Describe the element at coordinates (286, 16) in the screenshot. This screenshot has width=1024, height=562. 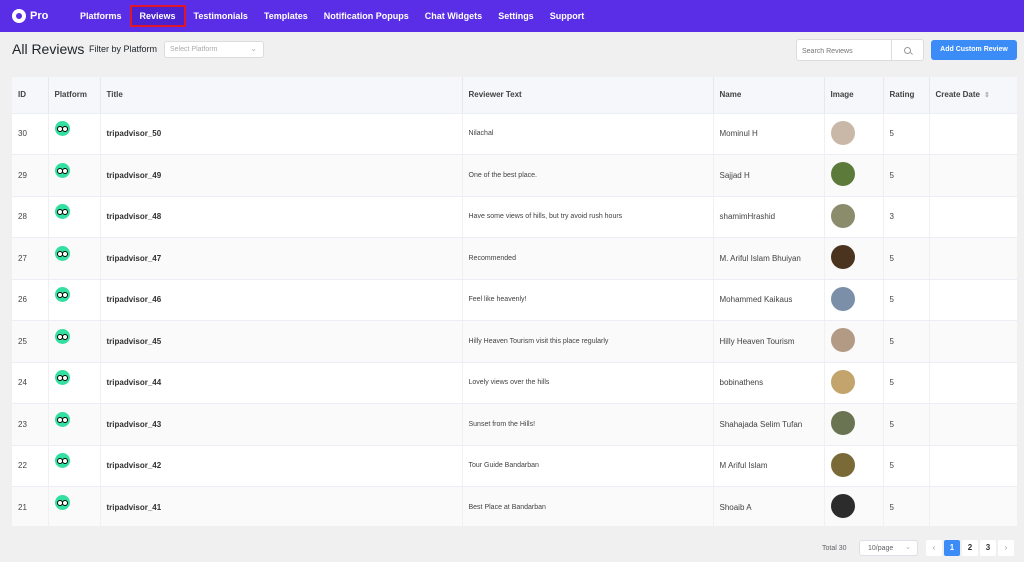
I see `nav-item-templates: Templates` at that location.